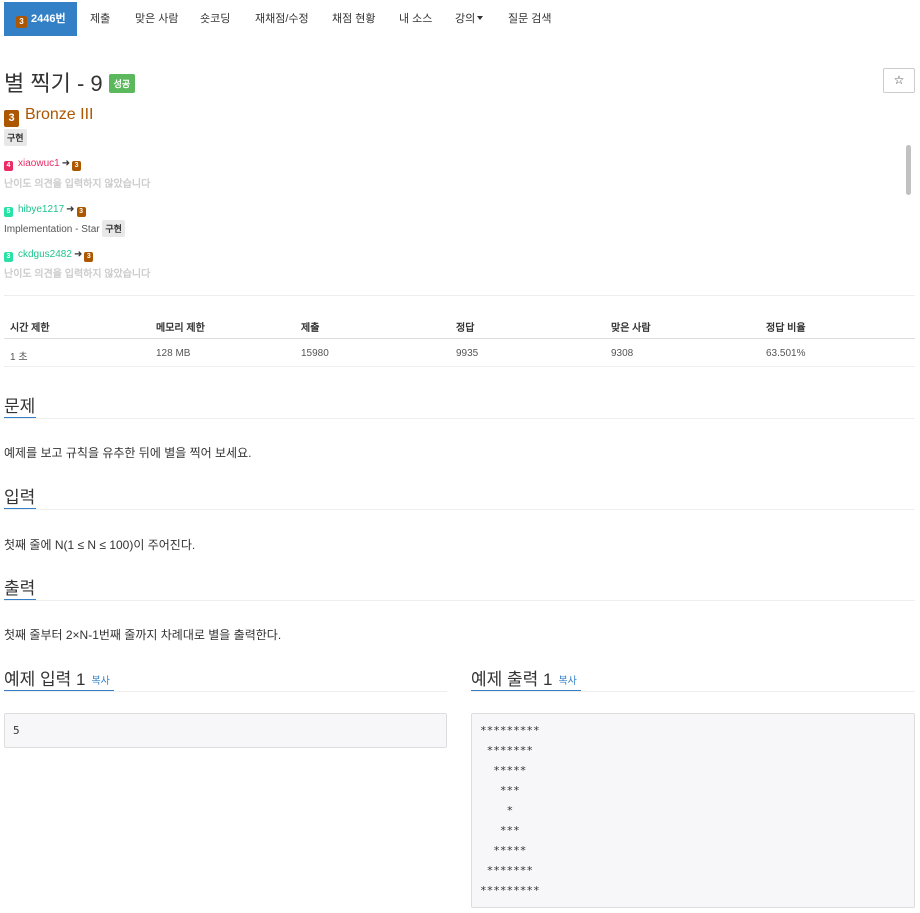 Image resolution: width=920 pixels, height=913 pixels. What do you see at coordinates (45, 254) in the screenshot?
I see `opinion-username: ckdgus2482` at bounding box center [45, 254].